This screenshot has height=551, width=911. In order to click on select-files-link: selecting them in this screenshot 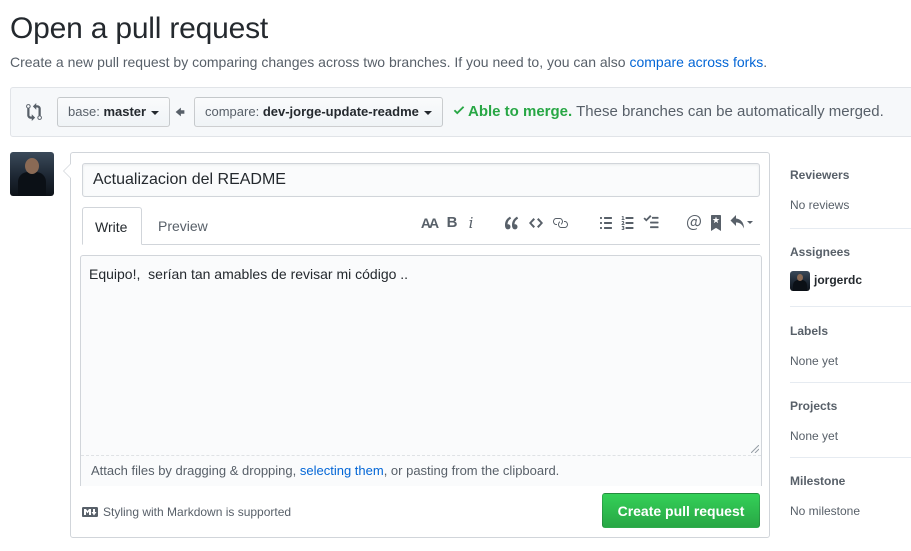, I will do `click(342, 470)`.